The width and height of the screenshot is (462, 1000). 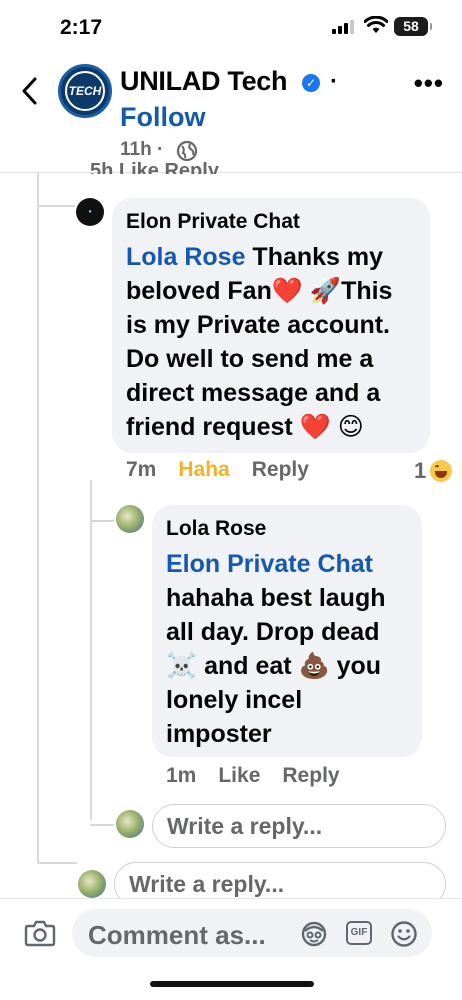 What do you see at coordinates (40, 933) in the screenshot?
I see `camera-icon` at bounding box center [40, 933].